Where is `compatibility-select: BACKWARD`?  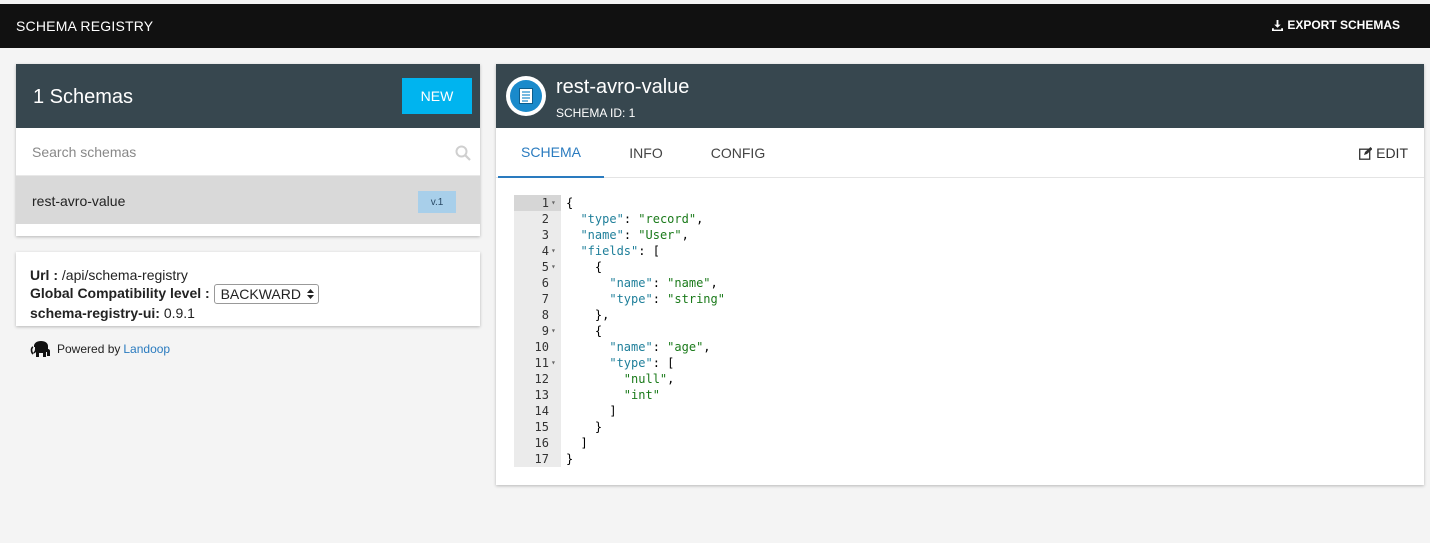 compatibility-select: BACKWARD is located at coordinates (266, 294).